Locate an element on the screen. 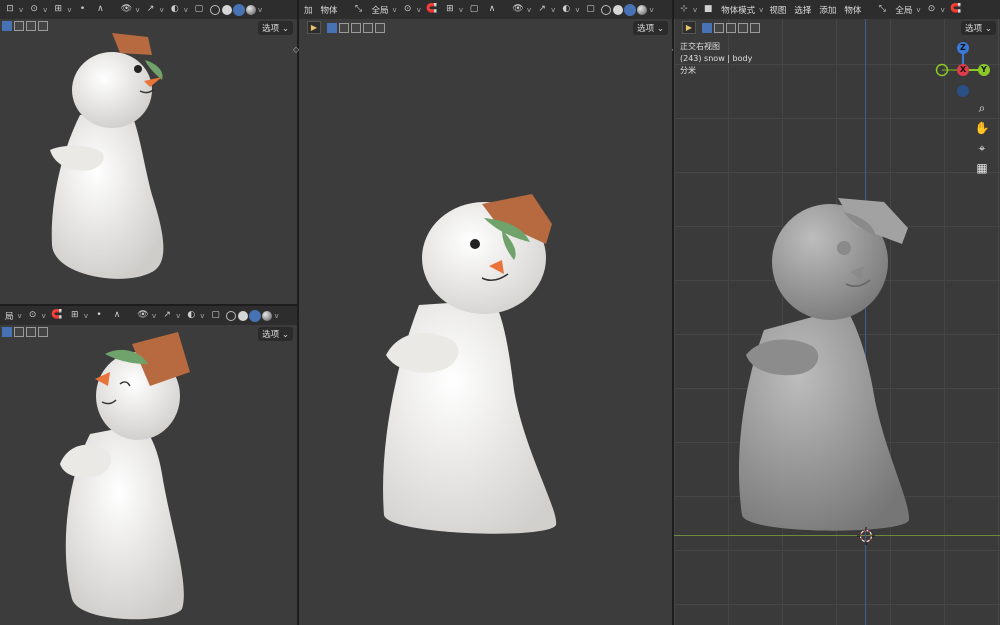 This screenshot has height=625, width=1000. viewport-header: ⊡ v ⊙ v ⊞ v • ∧ 👁 v ↗ v ◐ v ▢ v is located at coordinates (148, 9).